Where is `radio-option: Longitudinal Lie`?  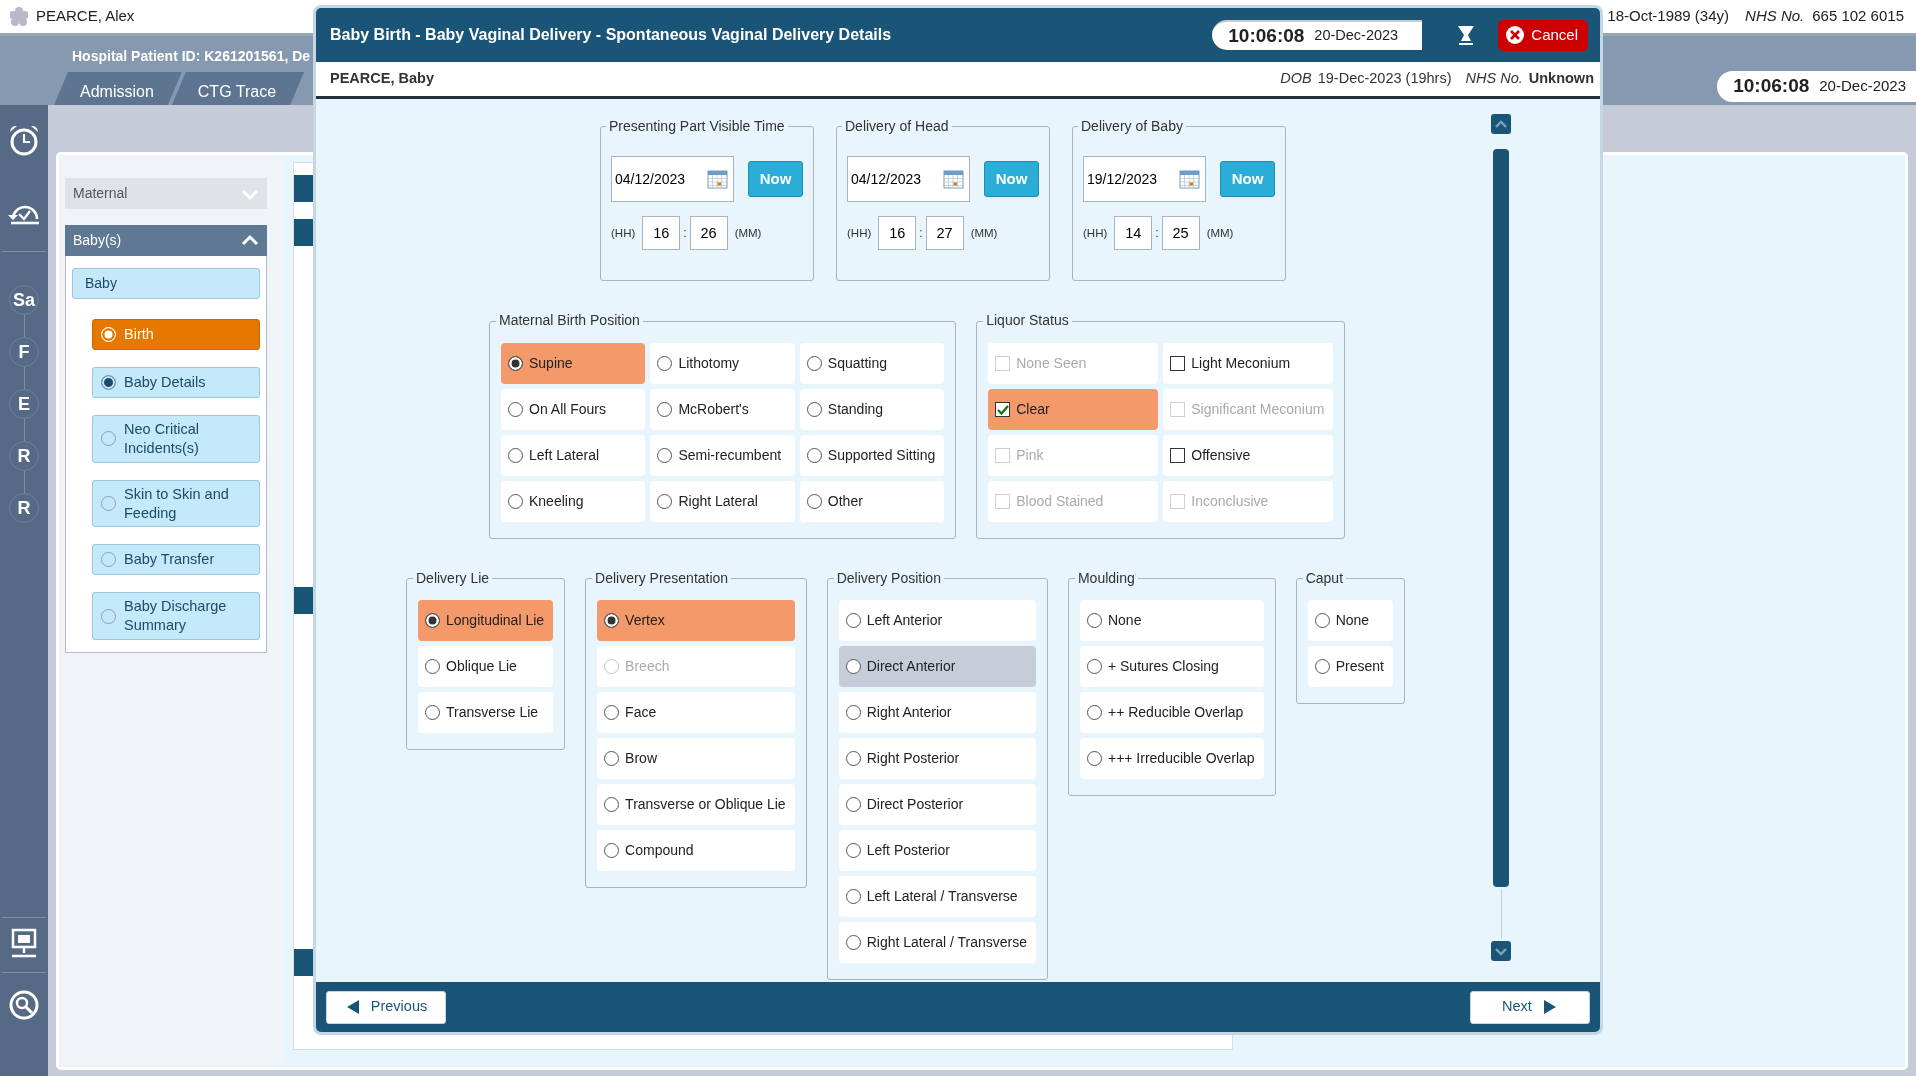
radio-option: Longitudinal Lie is located at coordinates (486, 621).